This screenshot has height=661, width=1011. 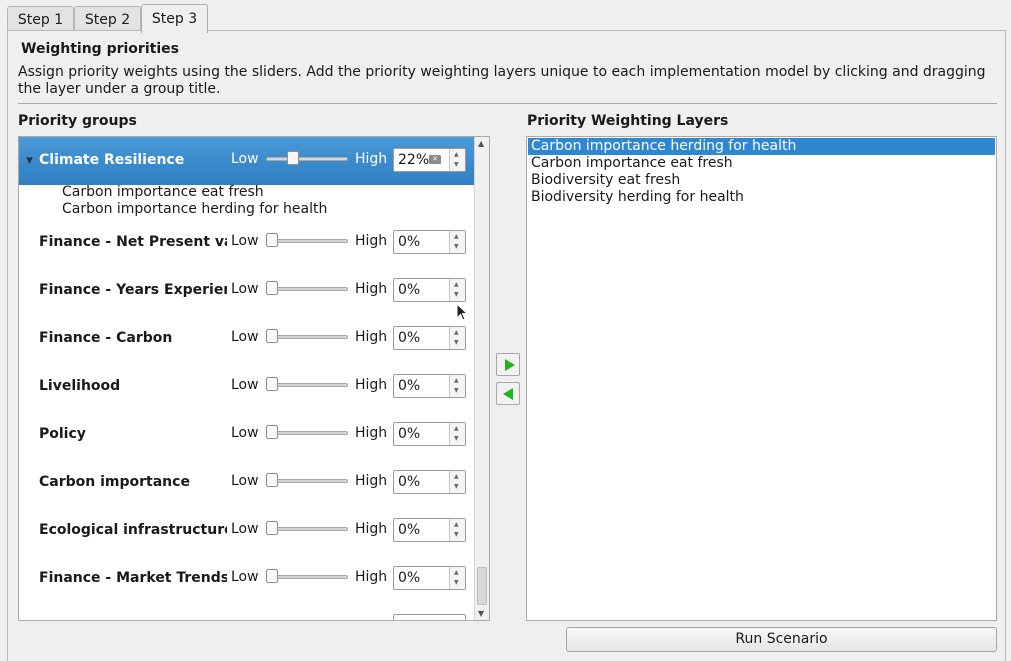 I want to click on scrollbar-thumb, so click(x=482, y=586).